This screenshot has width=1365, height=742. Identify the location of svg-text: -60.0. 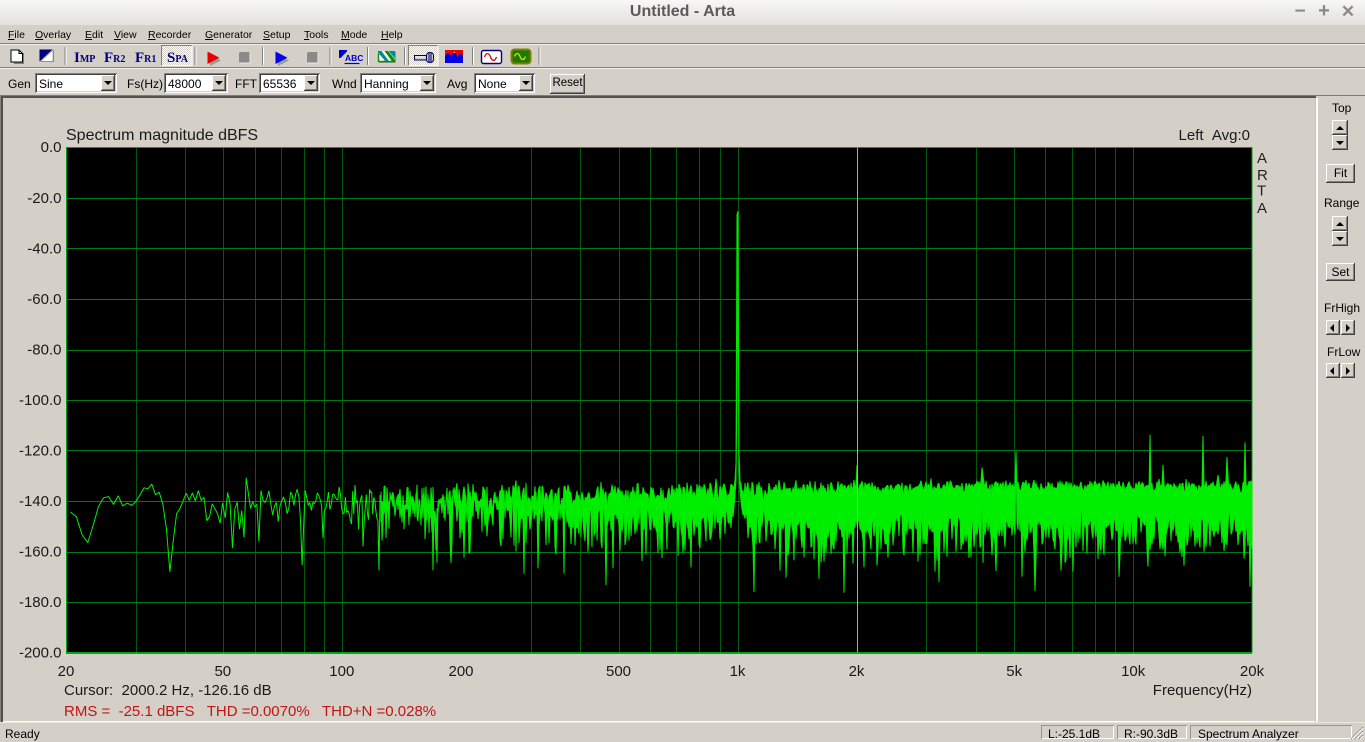
(44, 299).